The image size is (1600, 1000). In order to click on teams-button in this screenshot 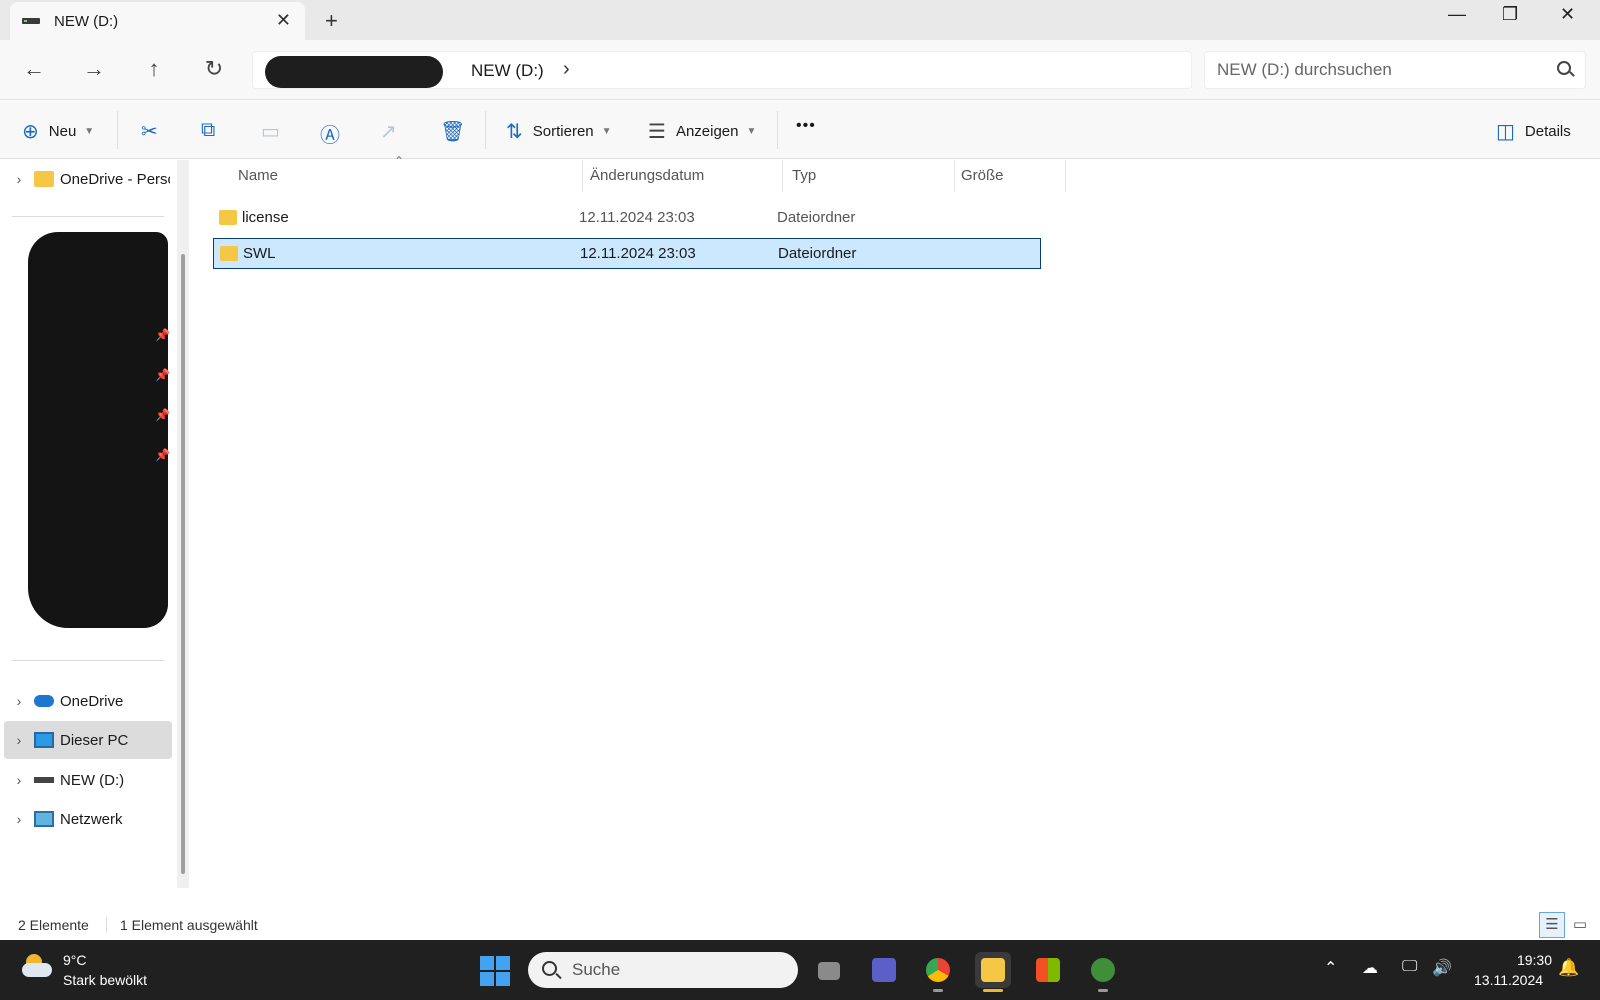, I will do `click(884, 970)`.